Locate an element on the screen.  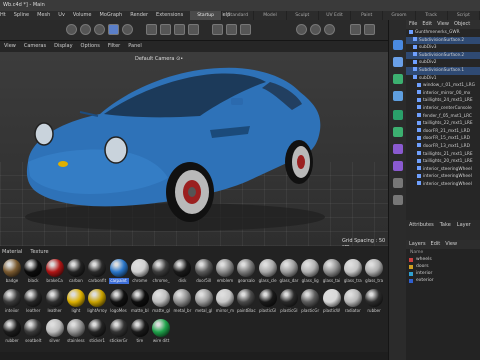
material-swatch: plasticGl is located at coordinates (268, 302).